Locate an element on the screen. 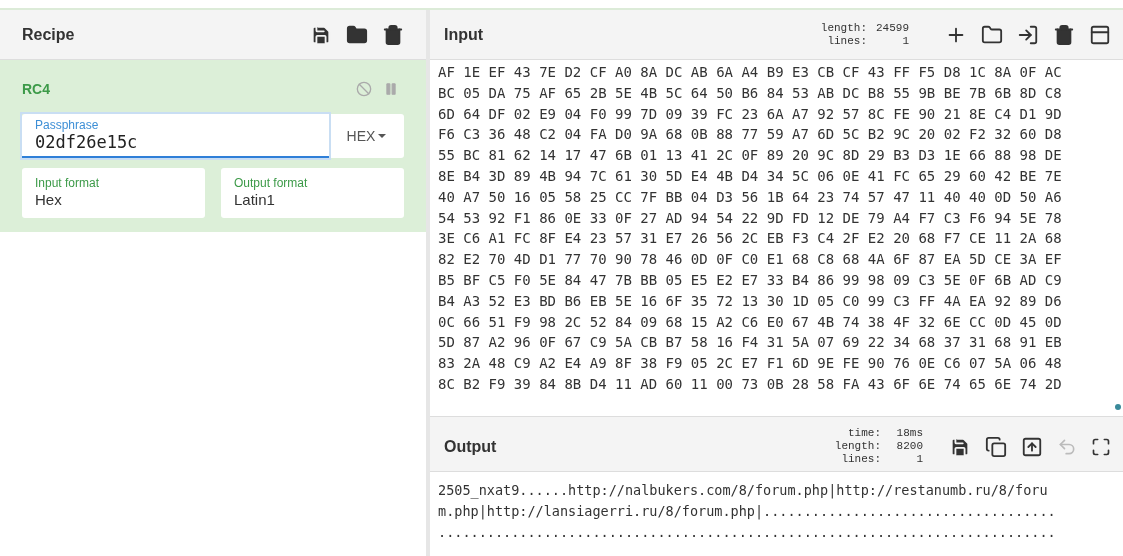 The image size is (1123, 556). input-stat-value: 1 is located at coordinates (905, 41).